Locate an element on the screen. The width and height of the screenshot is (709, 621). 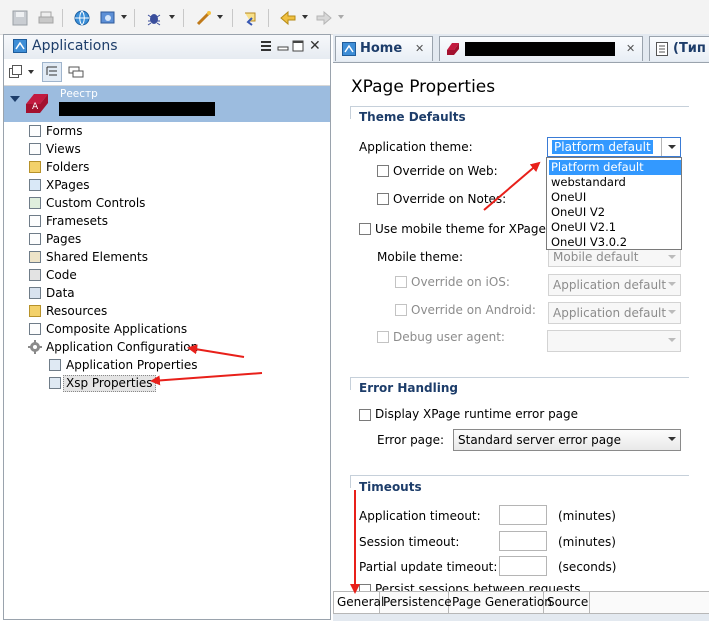
new-copy-dropdown-icon is located at coordinates (31, 72).